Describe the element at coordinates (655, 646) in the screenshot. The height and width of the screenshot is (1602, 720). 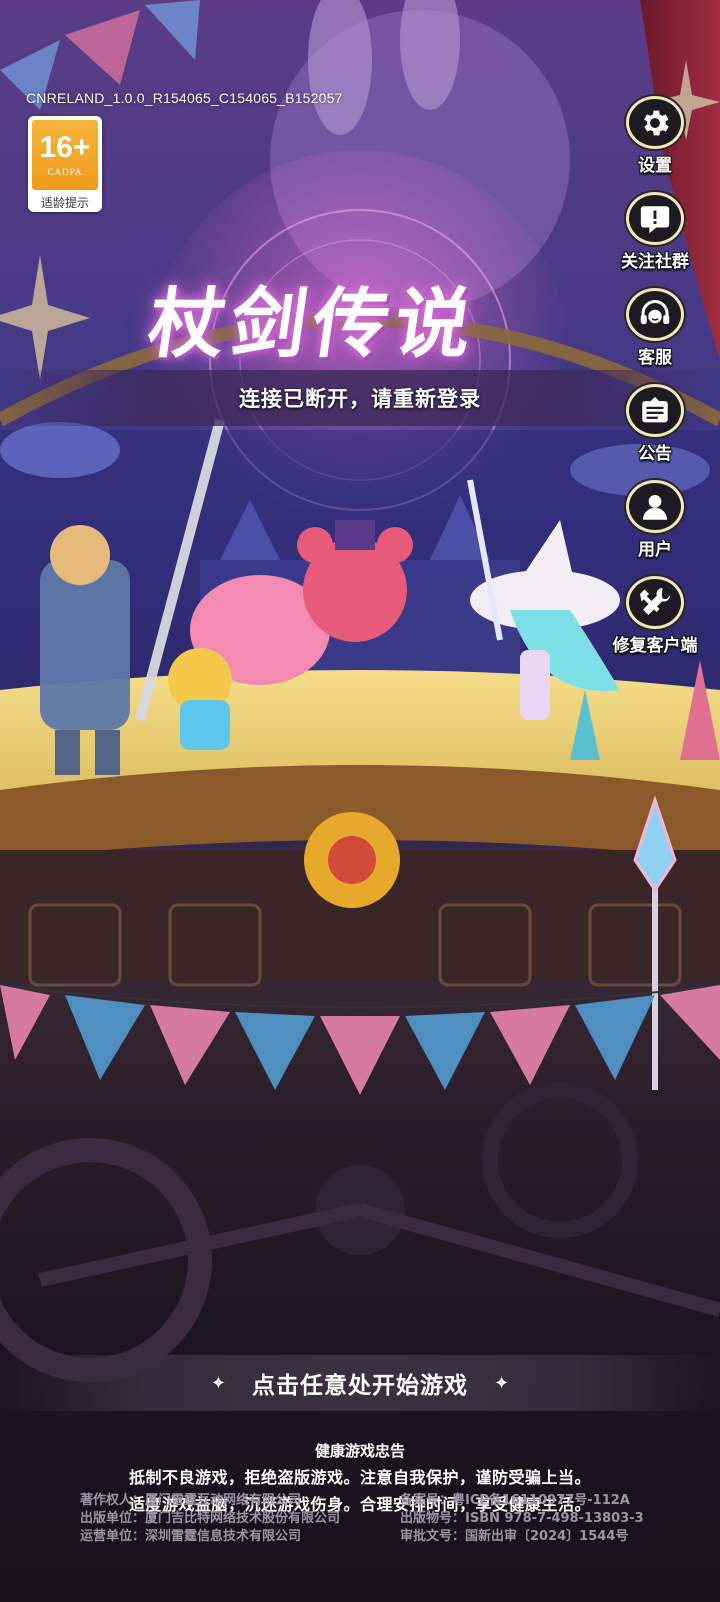
I see `side-item-label: 修复客户端` at that location.